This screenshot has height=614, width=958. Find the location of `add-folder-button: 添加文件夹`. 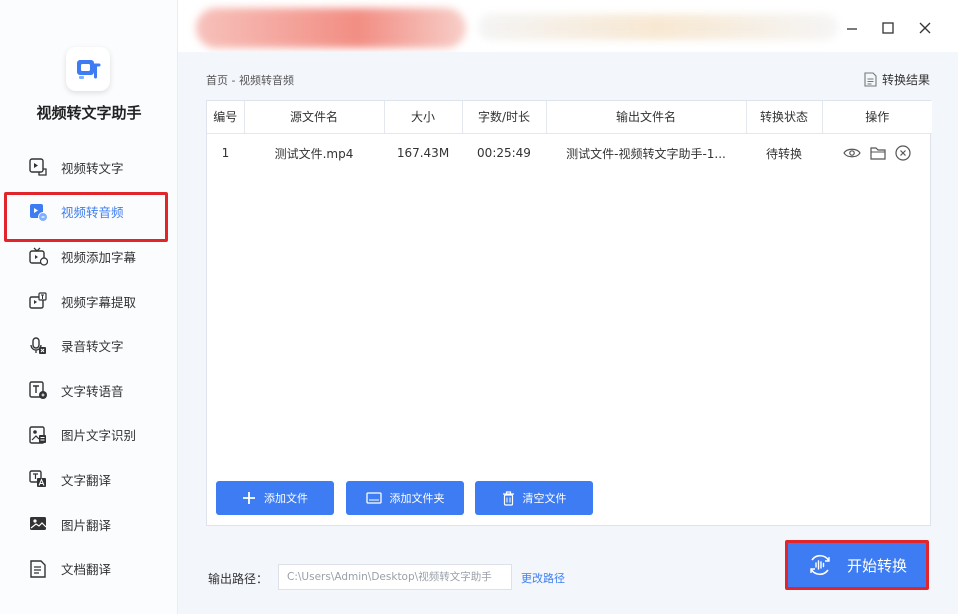

add-folder-button: 添加文件夹 is located at coordinates (405, 498).